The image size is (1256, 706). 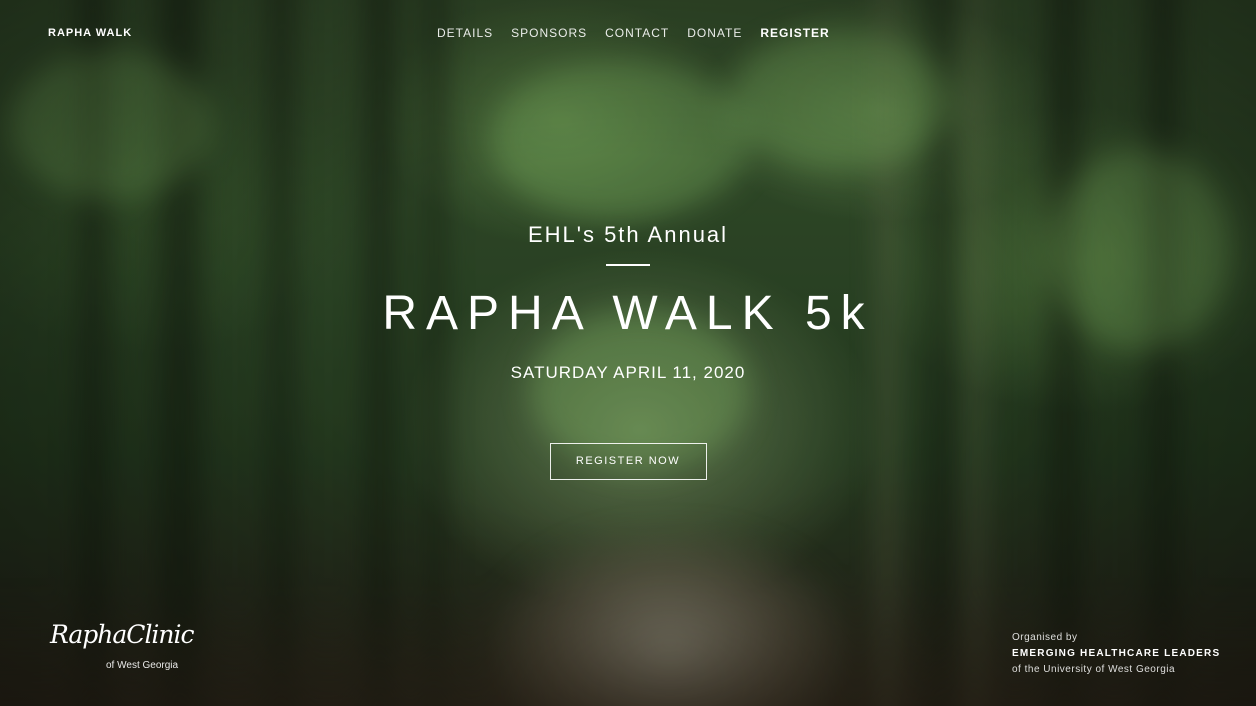 I want to click on hero-title: RAPHA WALK 5k, so click(x=628, y=313).